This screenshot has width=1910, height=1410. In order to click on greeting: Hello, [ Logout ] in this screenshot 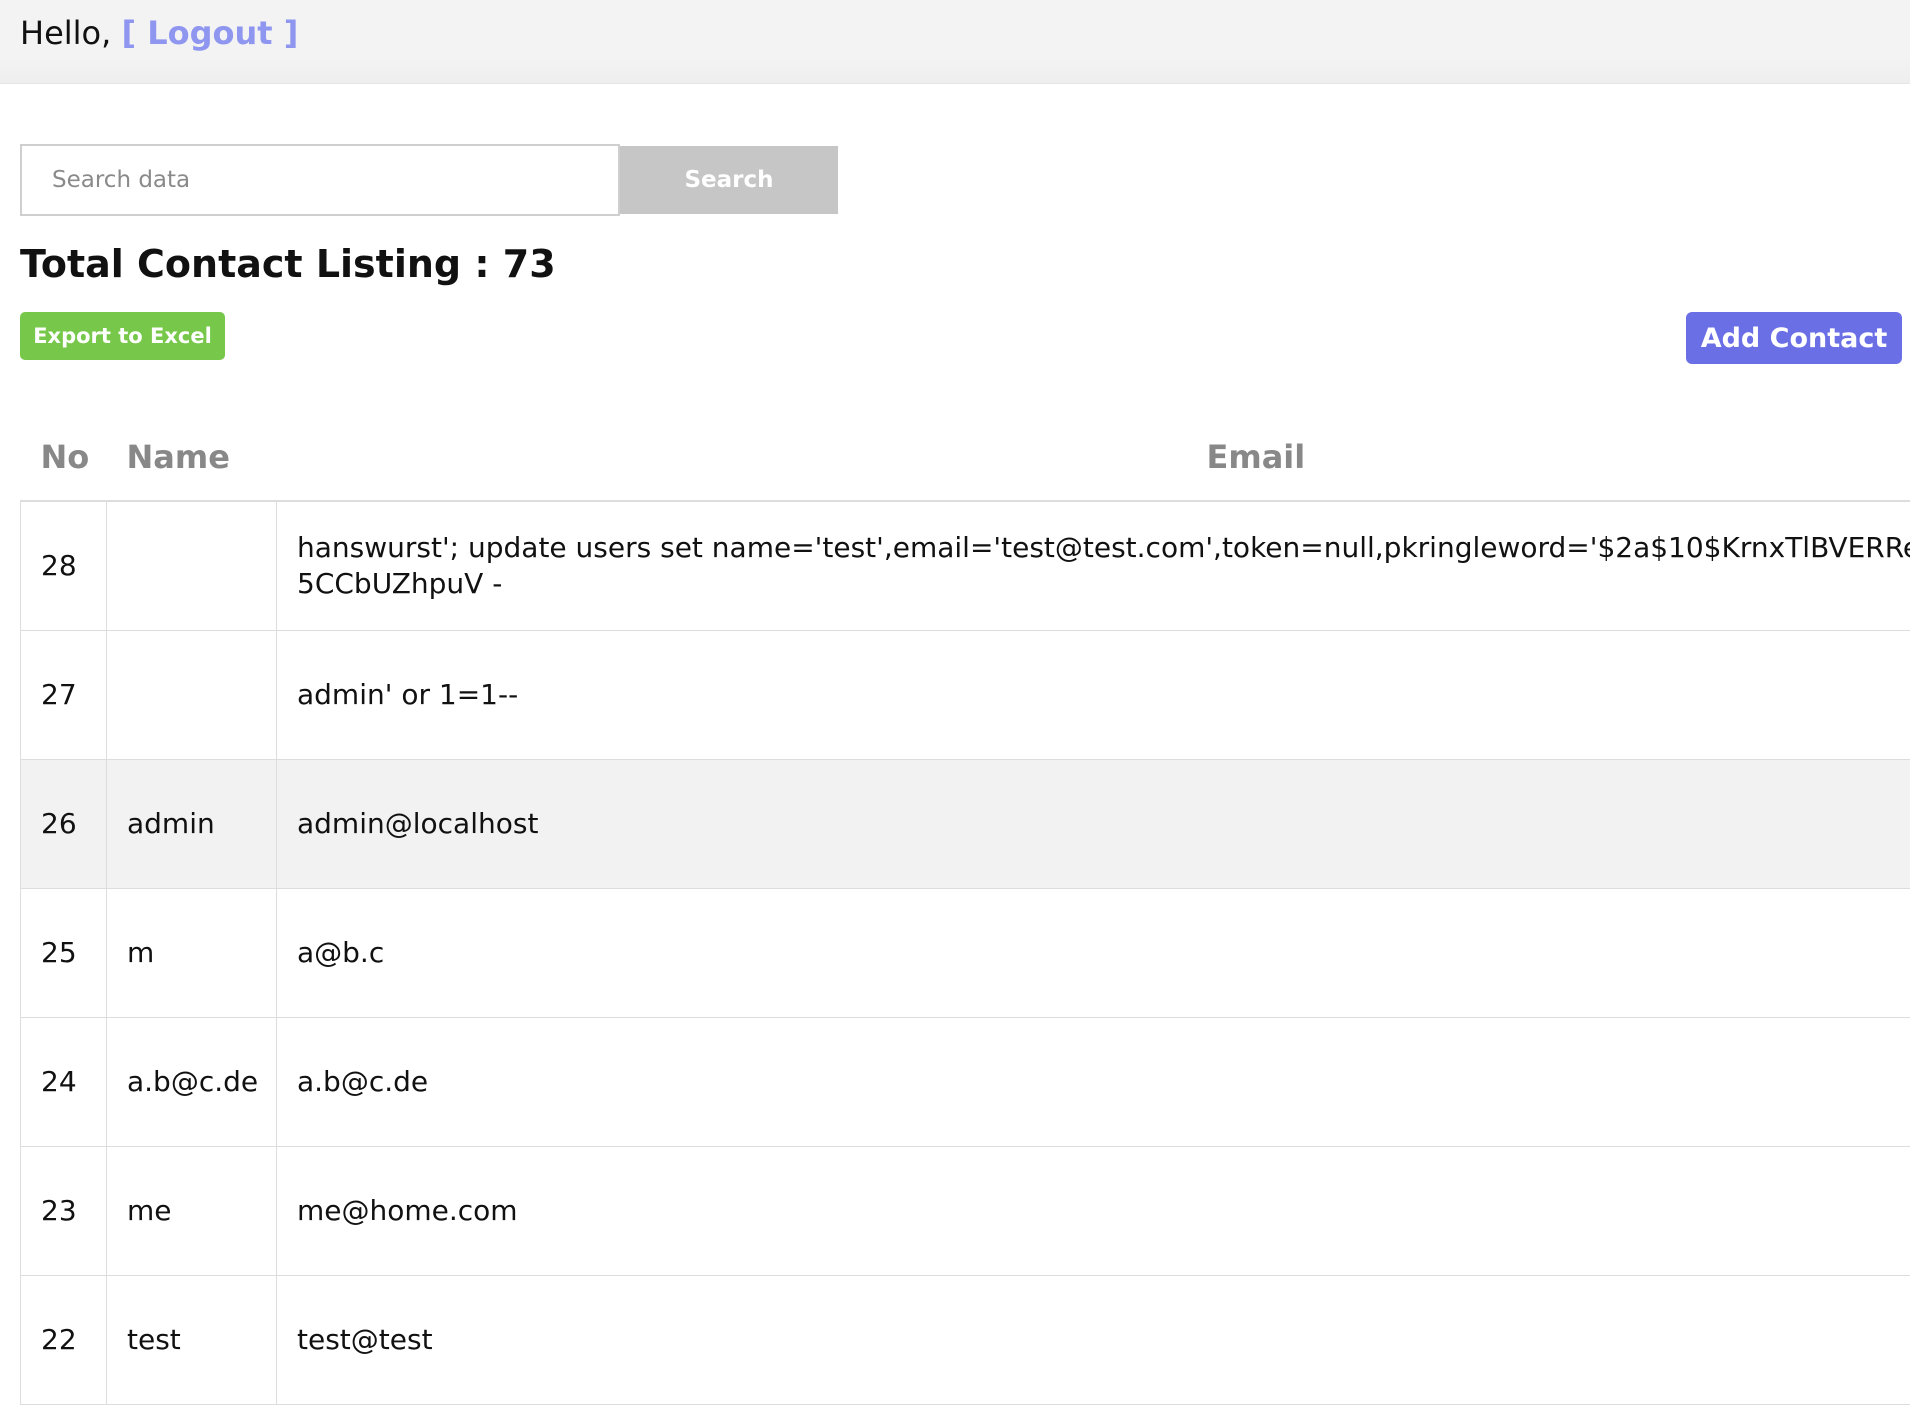, I will do `click(159, 33)`.